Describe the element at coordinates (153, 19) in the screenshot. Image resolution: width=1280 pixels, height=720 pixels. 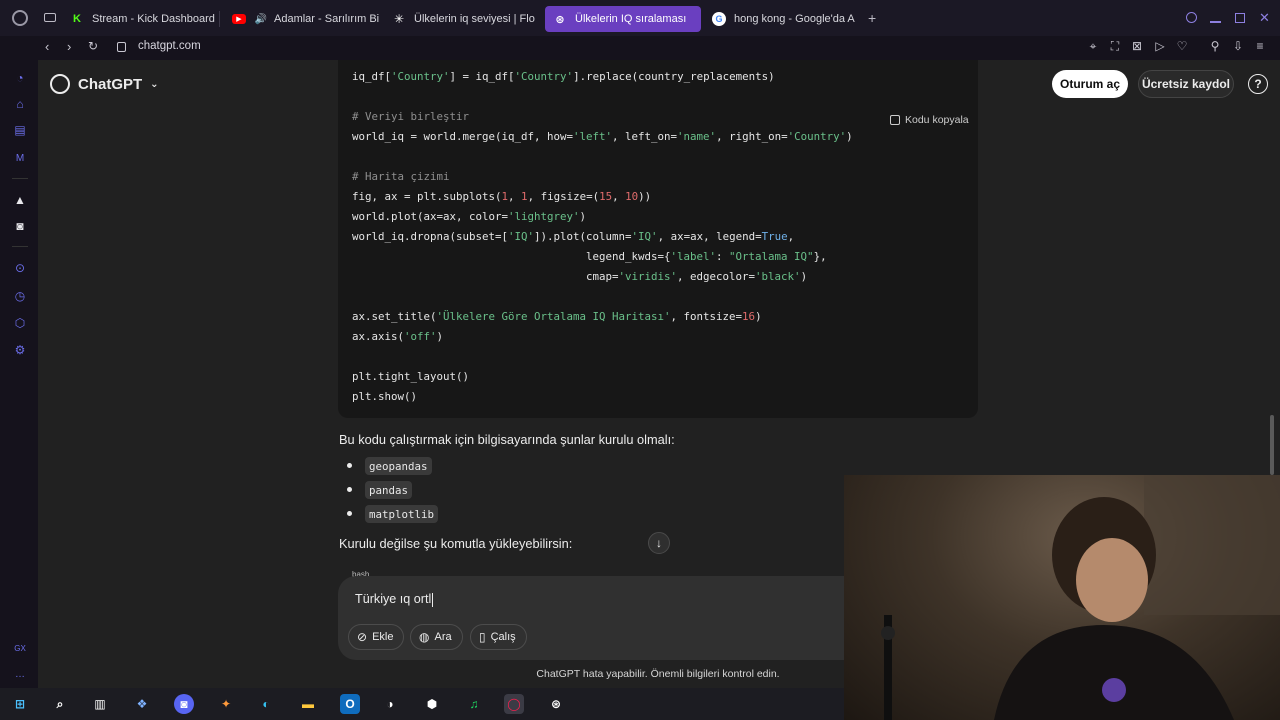
I see `tab-label: Stream - Kick Dashboard` at that location.